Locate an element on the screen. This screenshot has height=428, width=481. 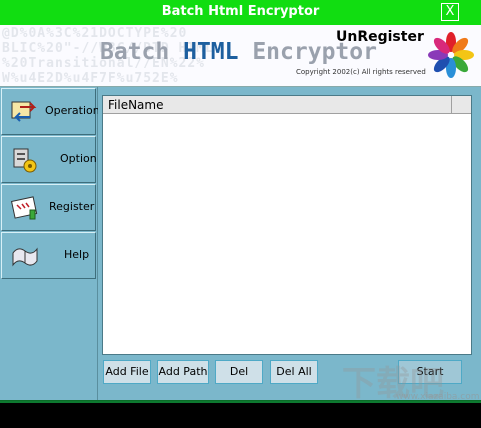
operation-icon is located at coordinates (24, 111).